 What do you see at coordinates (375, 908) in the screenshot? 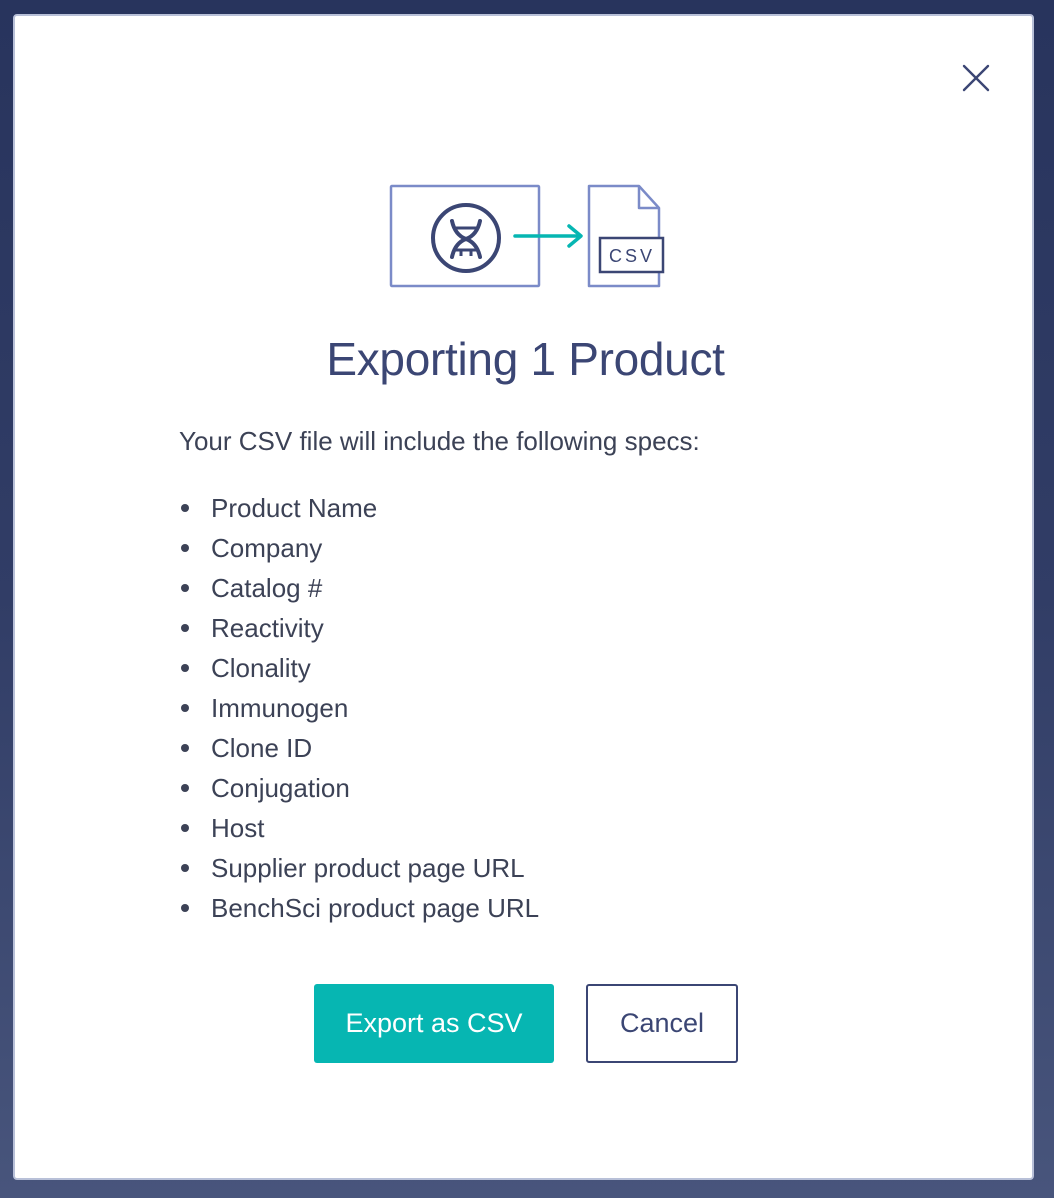
I see `spec-label: BenchSci product page URL` at bounding box center [375, 908].